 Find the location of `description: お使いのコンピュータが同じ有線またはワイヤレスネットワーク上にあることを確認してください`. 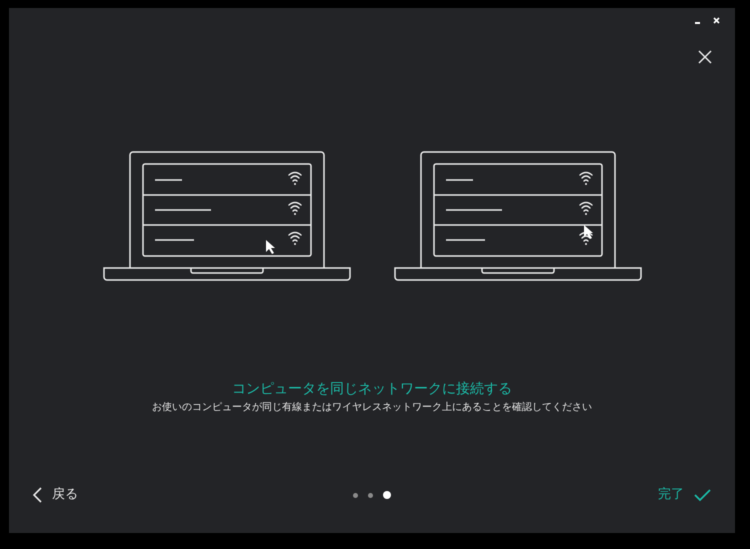

description: お使いのコンピュータが同じ有線またはワイヤレスネットワーク上にあることを確認してください is located at coordinates (372, 408).